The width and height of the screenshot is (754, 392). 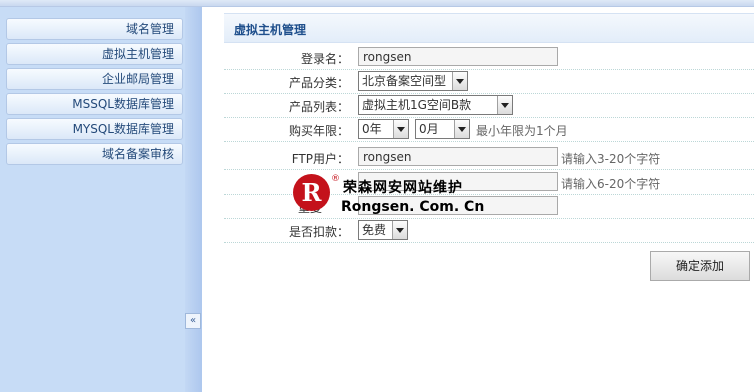 What do you see at coordinates (442, 129) in the screenshot?
I see `month-select: 0月` at bounding box center [442, 129].